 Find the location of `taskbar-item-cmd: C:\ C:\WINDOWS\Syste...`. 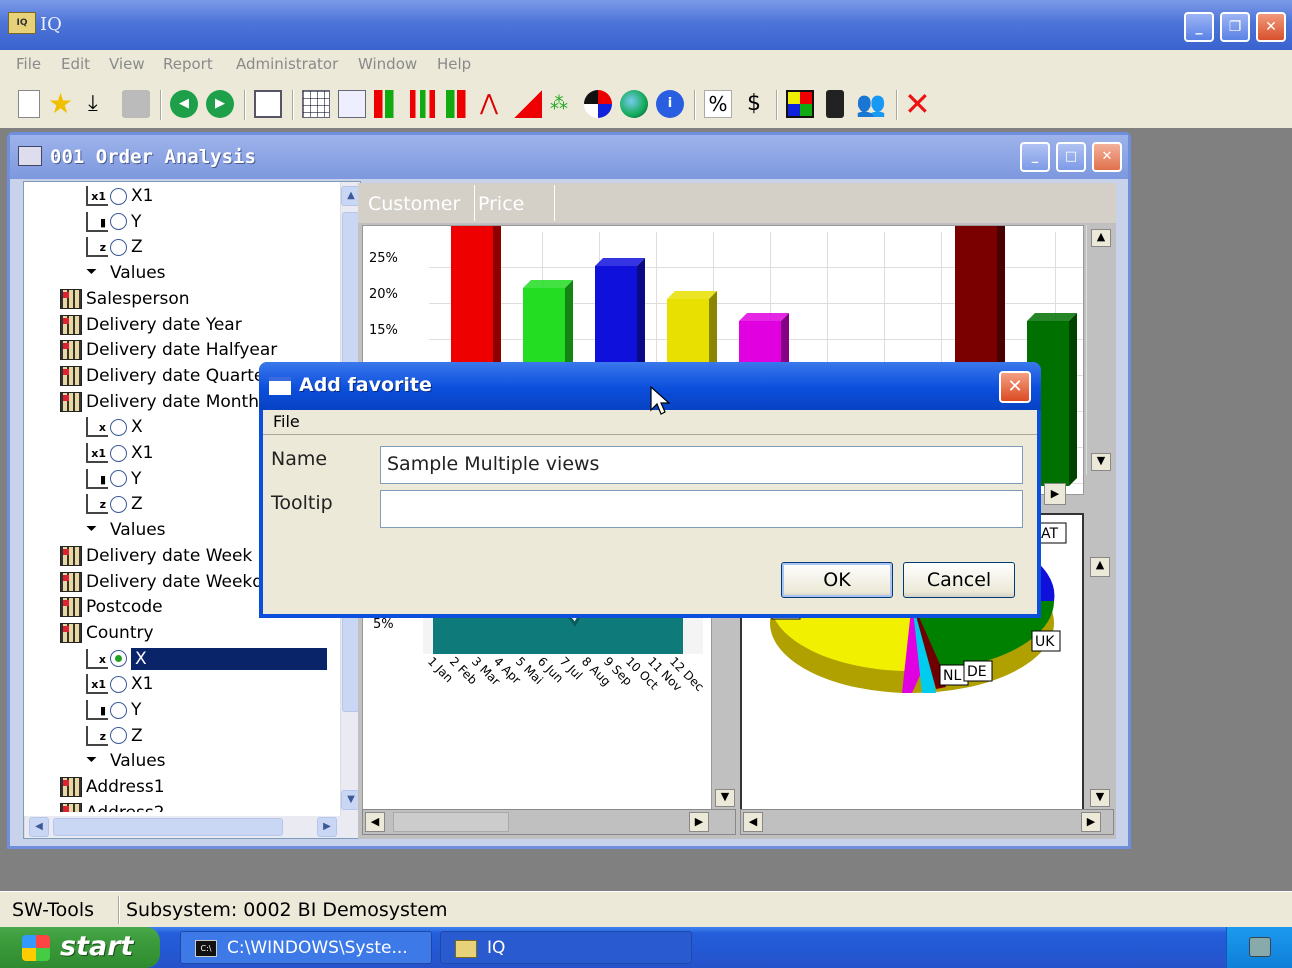

taskbar-item-cmd: C:\ C:\WINDOWS\Syste... is located at coordinates (306, 947).